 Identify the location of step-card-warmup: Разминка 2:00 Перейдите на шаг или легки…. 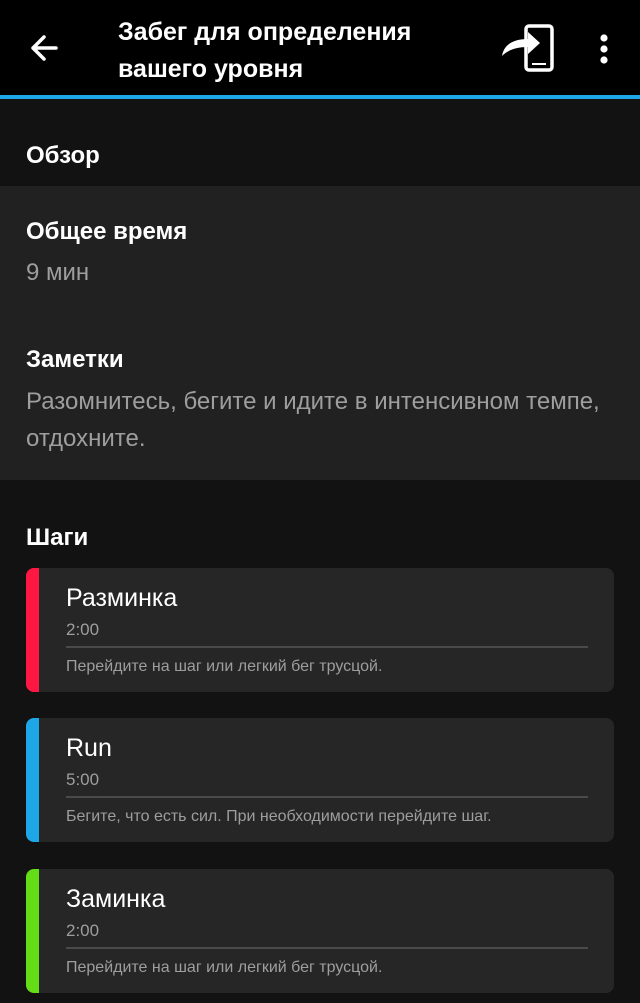
(320, 630).